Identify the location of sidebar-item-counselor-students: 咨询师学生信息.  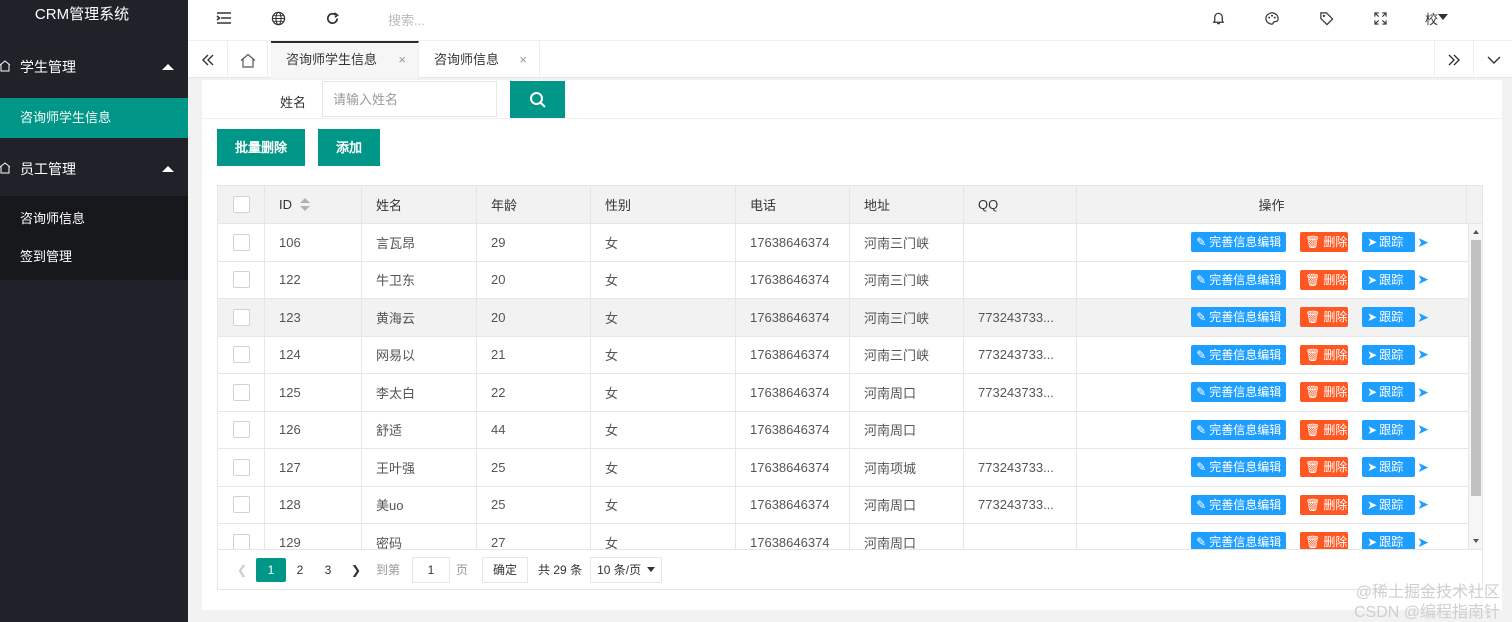
(94, 118).